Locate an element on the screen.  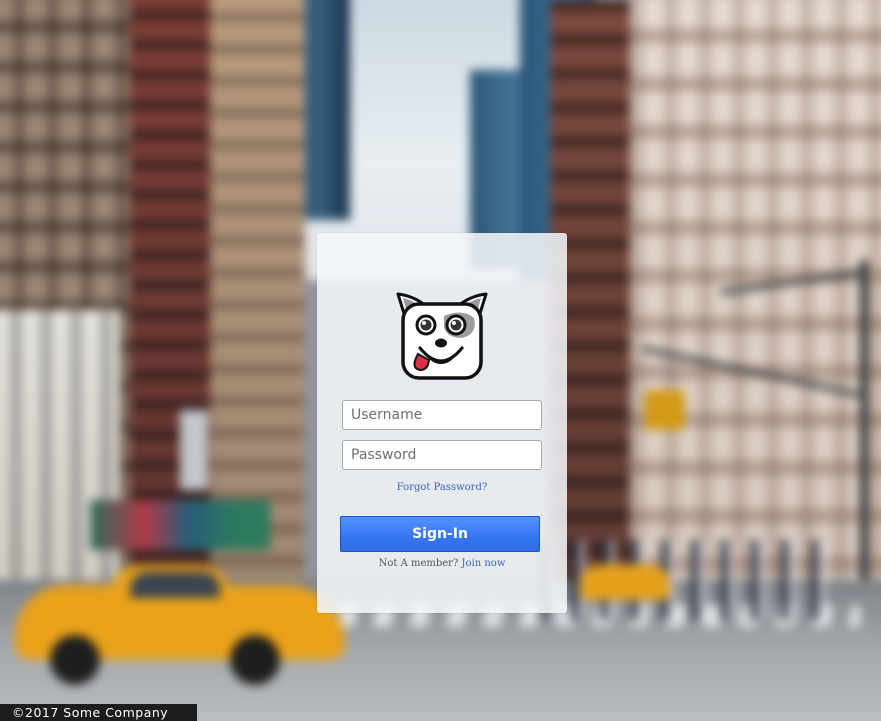
copyright-footer: ©2017 Some Company is located at coordinates (98, 712).